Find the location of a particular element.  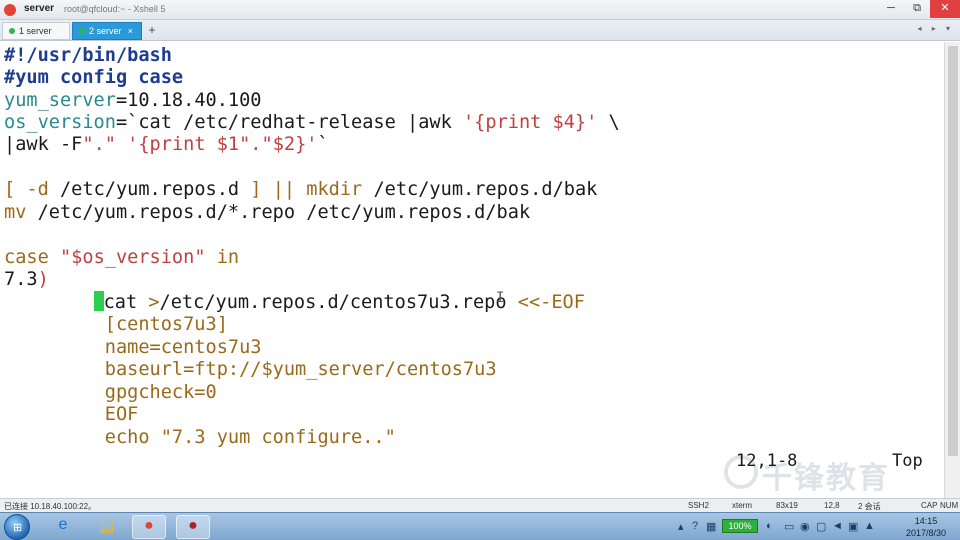

xshell-app-icon is located at coordinates (10, 10).